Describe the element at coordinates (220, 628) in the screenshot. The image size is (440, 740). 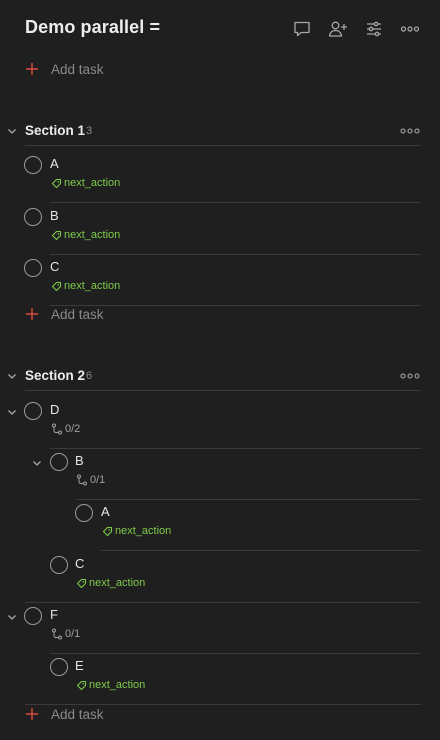
I see `task-row: F 0/1` at that location.